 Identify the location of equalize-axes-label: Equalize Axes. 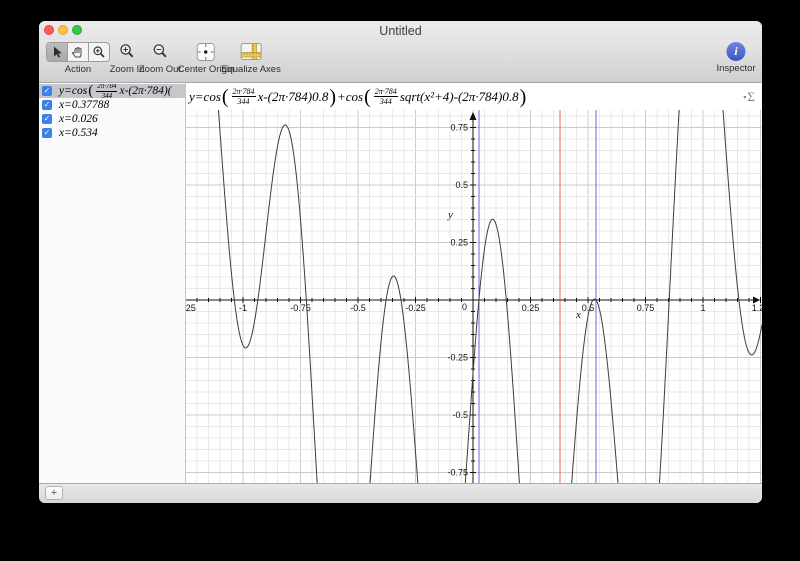
(251, 69).